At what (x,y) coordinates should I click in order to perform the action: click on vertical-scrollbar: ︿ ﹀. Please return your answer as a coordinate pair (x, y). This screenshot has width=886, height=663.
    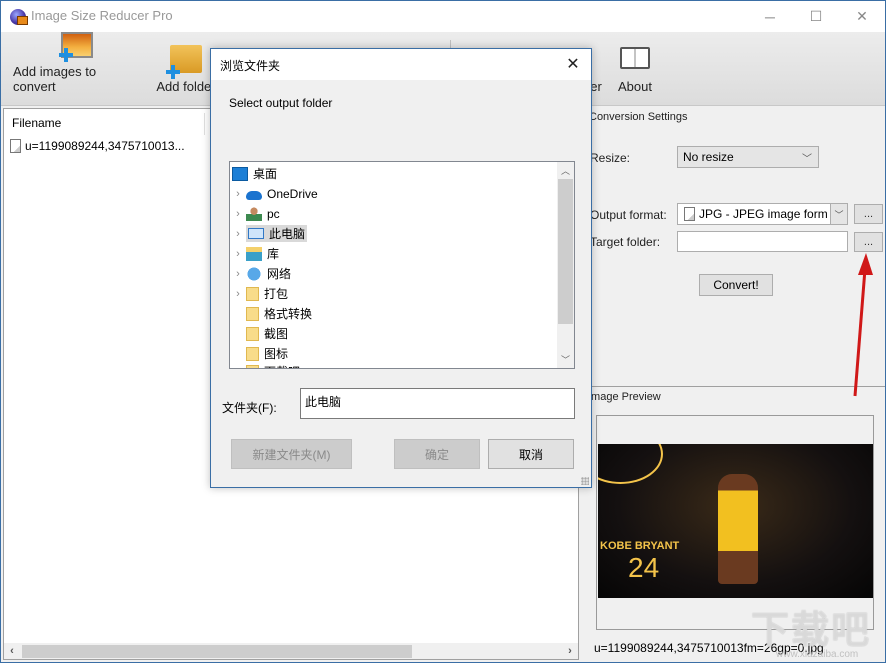
    Looking at the image, I should click on (565, 265).